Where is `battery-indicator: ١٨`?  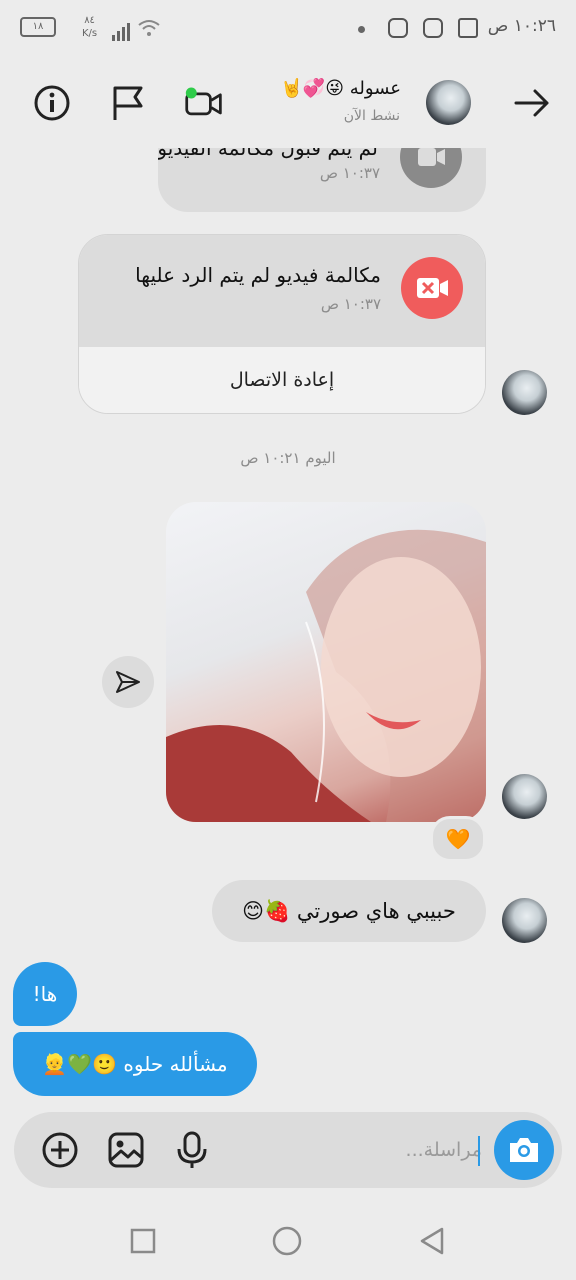
battery-indicator: ١٨ is located at coordinates (38, 27).